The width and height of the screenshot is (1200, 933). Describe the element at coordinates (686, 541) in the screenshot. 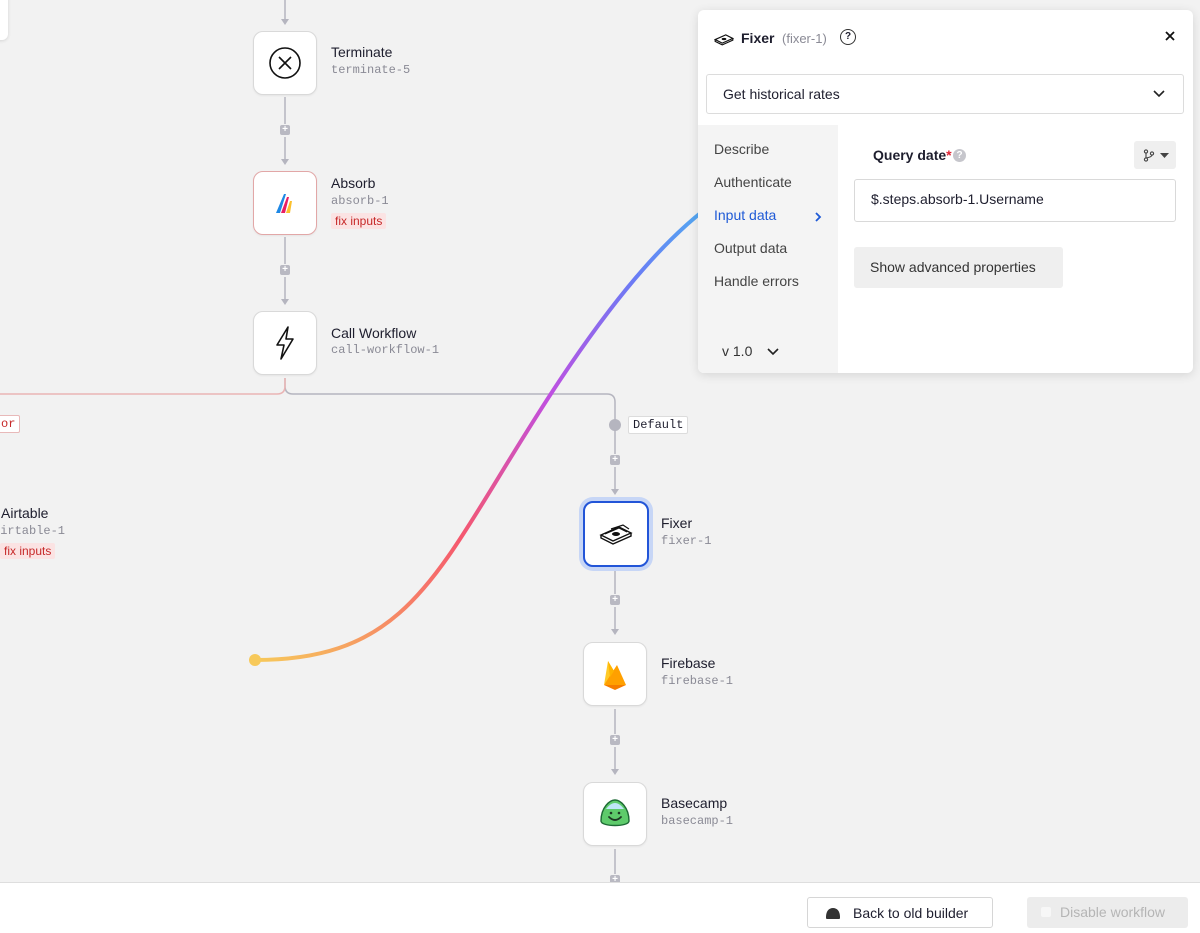

I see `node-id: fixer-1` at that location.